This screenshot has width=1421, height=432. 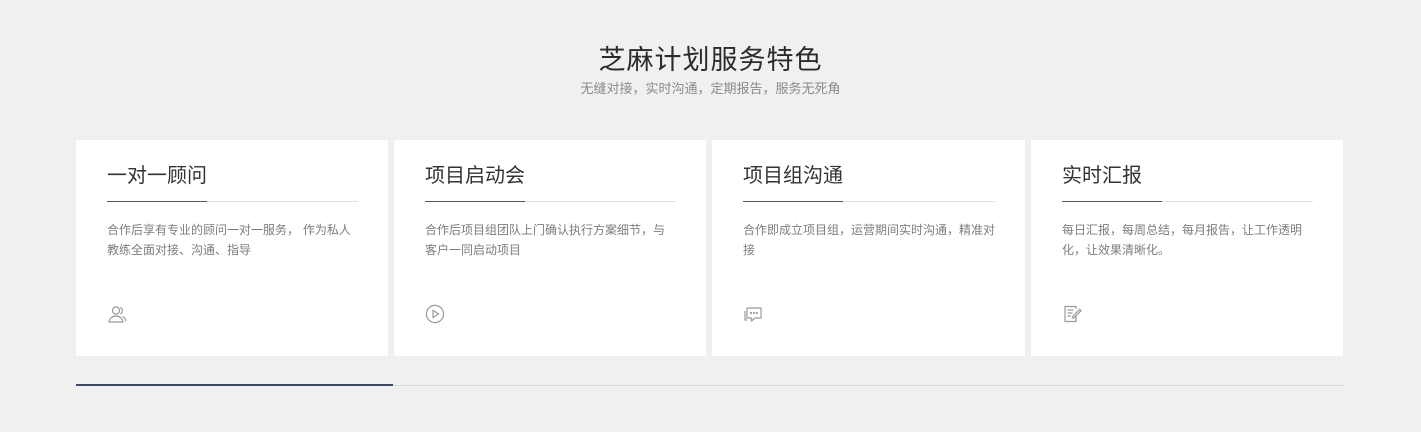 What do you see at coordinates (117, 314) in the screenshot?
I see `users-icon` at bounding box center [117, 314].